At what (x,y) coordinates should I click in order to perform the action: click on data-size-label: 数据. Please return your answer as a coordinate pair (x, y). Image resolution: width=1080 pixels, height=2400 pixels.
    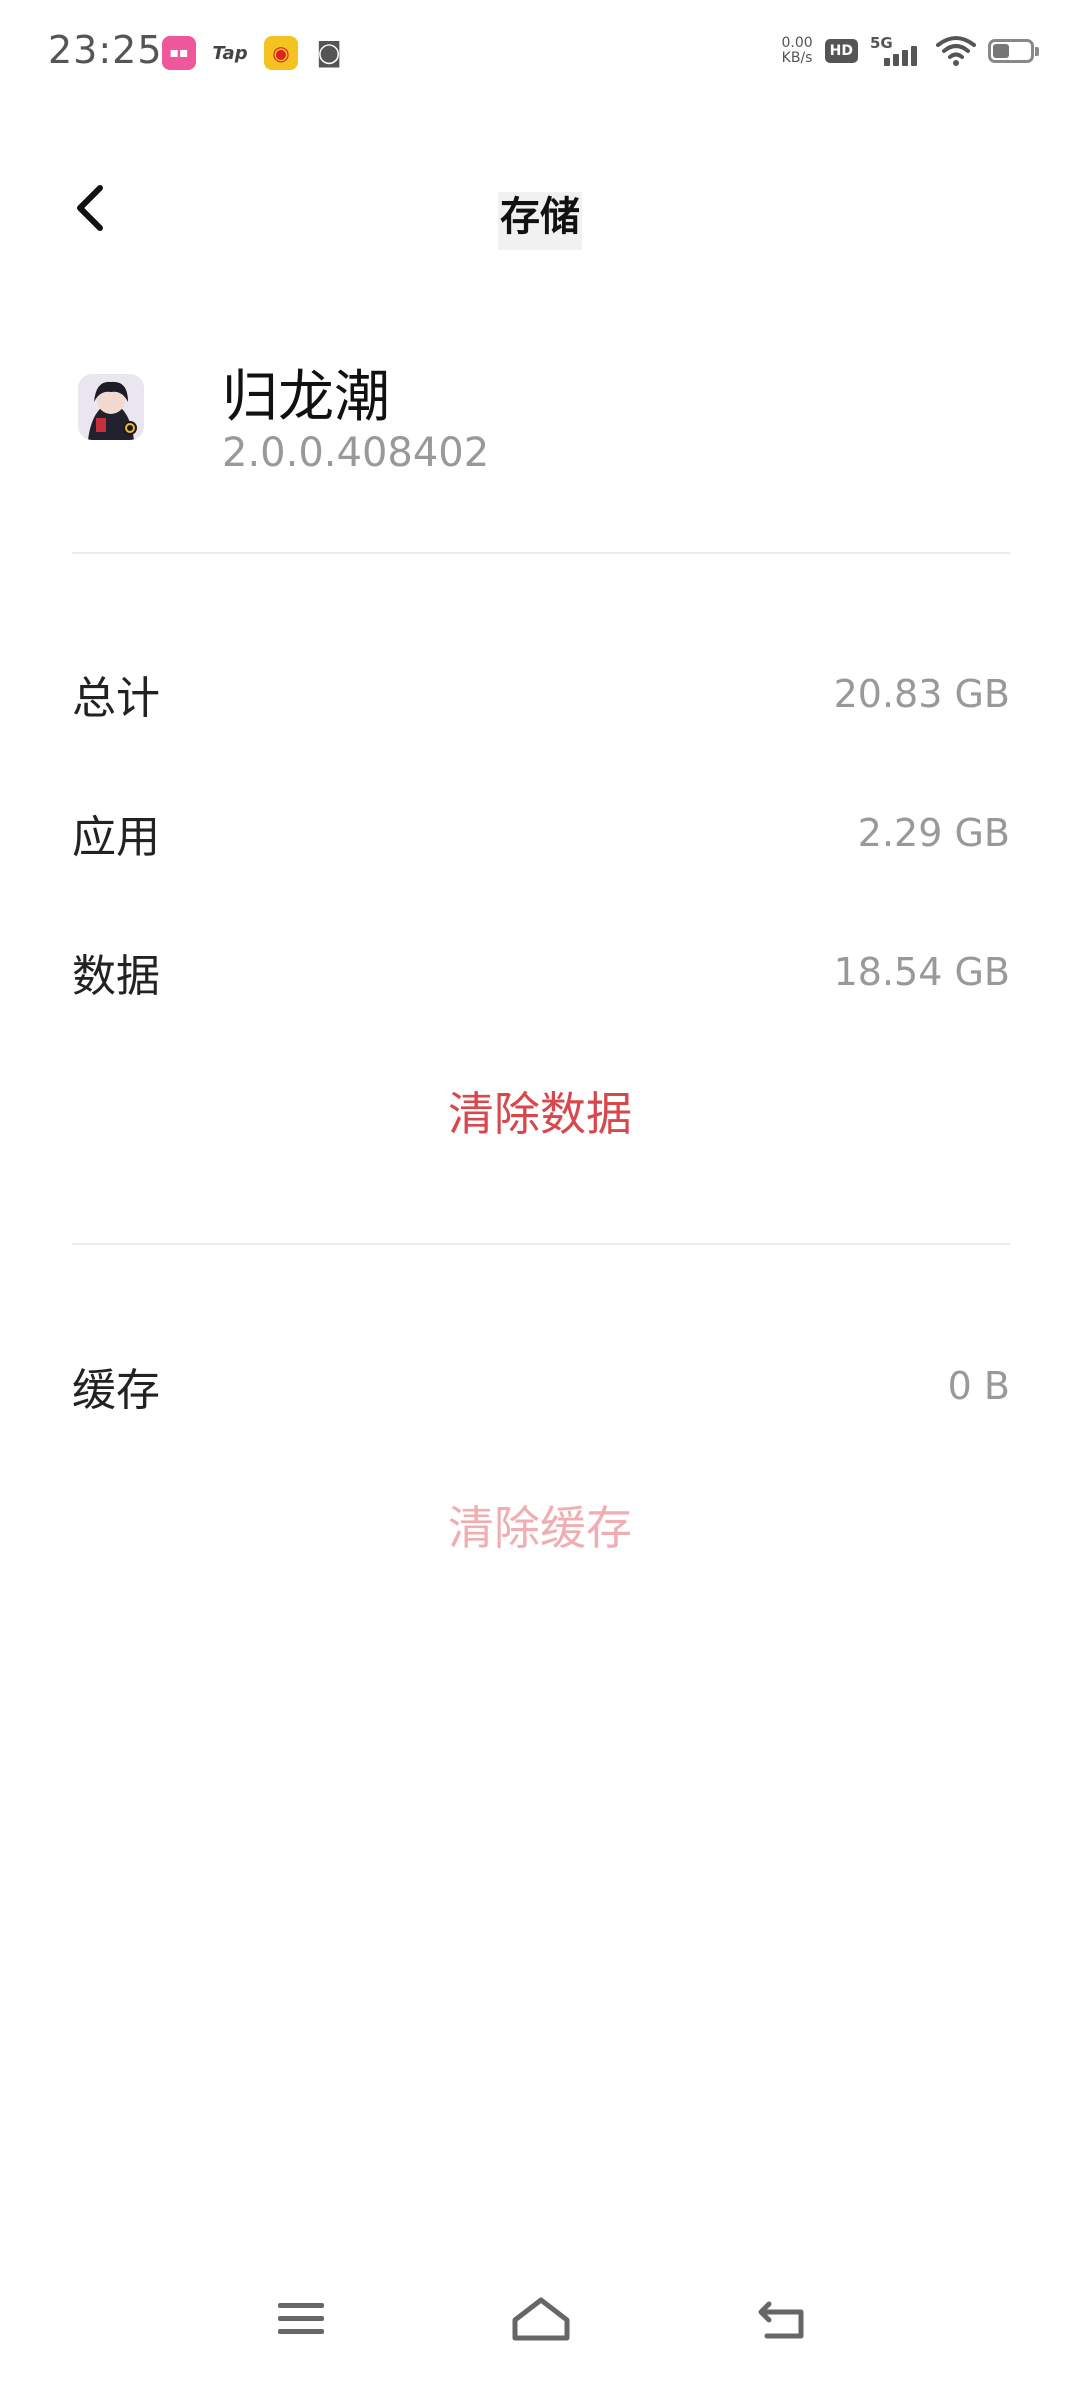
    Looking at the image, I should click on (116, 976).